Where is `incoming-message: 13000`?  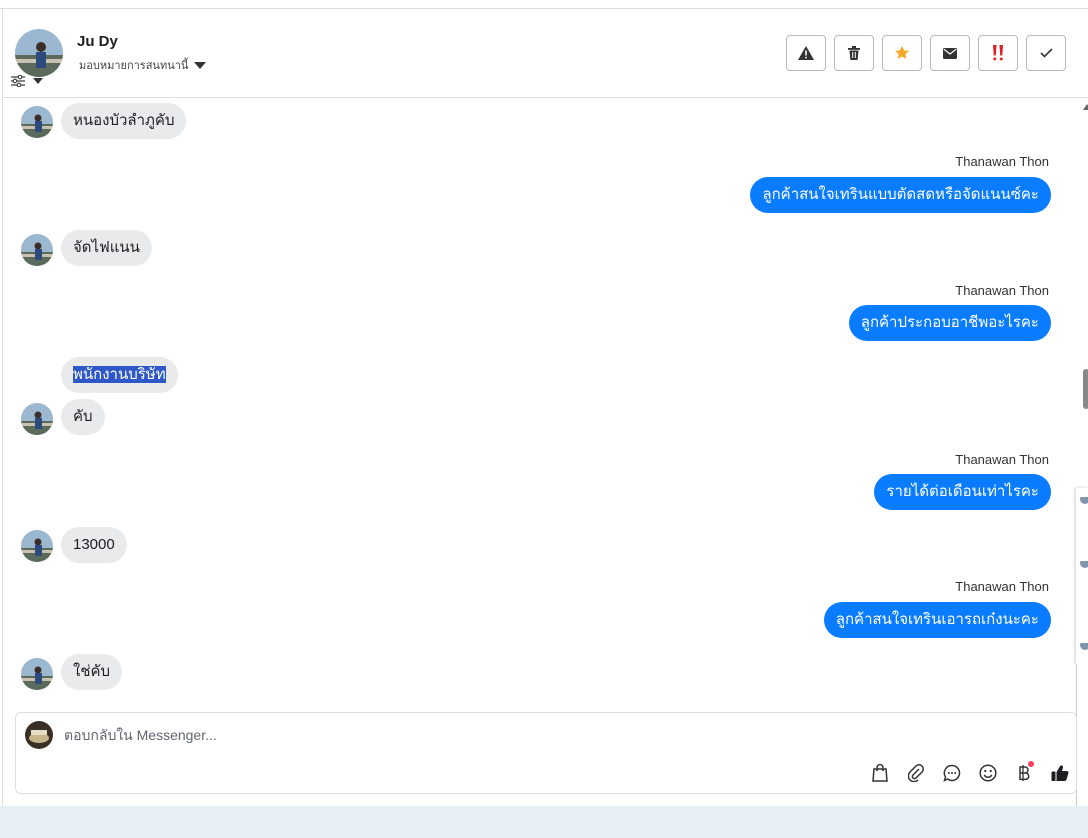
incoming-message: 13000 is located at coordinates (94, 545).